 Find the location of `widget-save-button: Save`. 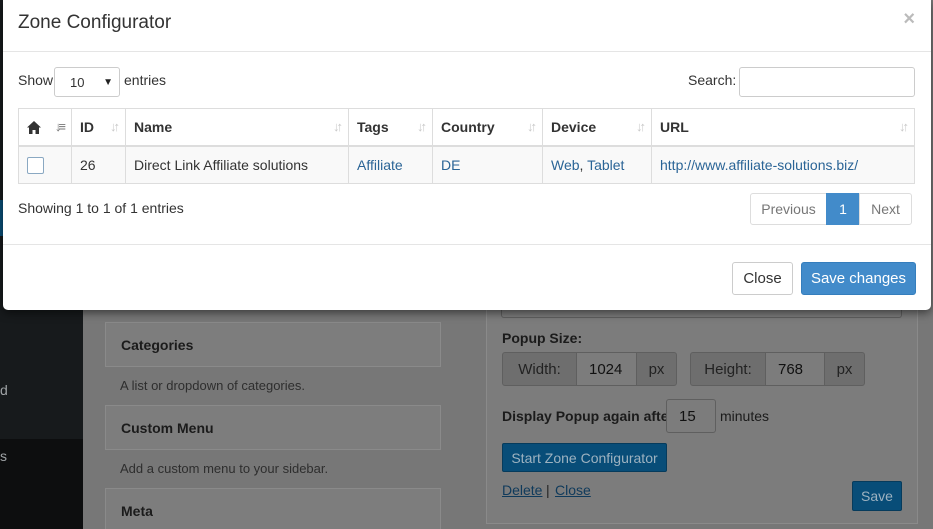

widget-save-button: Save is located at coordinates (877, 496).